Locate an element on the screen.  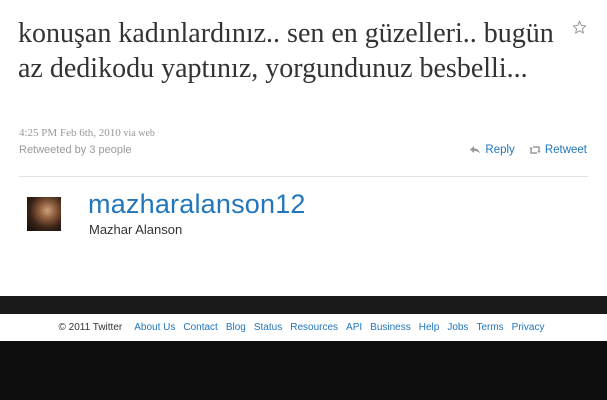
footer-link-about-us: About Us is located at coordinates (154, 327).